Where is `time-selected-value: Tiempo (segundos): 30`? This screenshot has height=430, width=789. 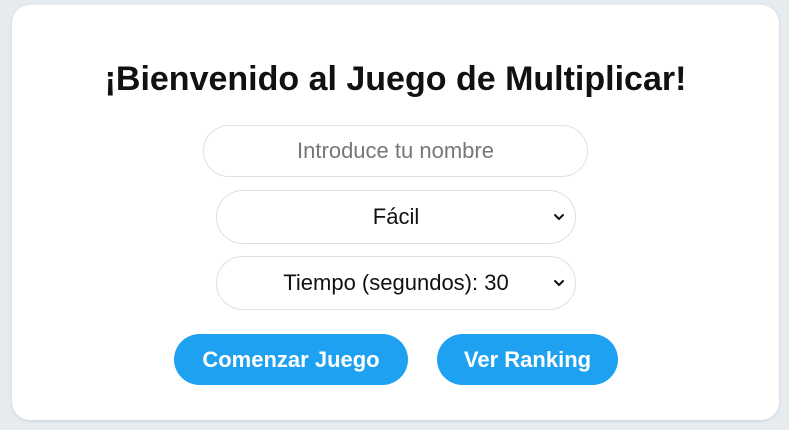
time-selected-value: Tiempo (segundos): 30 is located at coordinates (396, 282).